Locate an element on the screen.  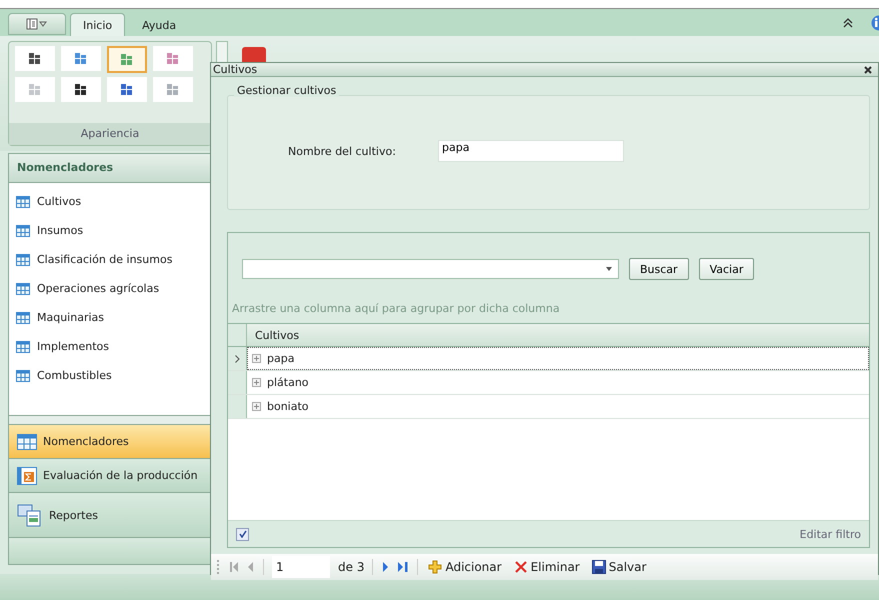
page-count: de 3 is located at coordinates (351, 567).